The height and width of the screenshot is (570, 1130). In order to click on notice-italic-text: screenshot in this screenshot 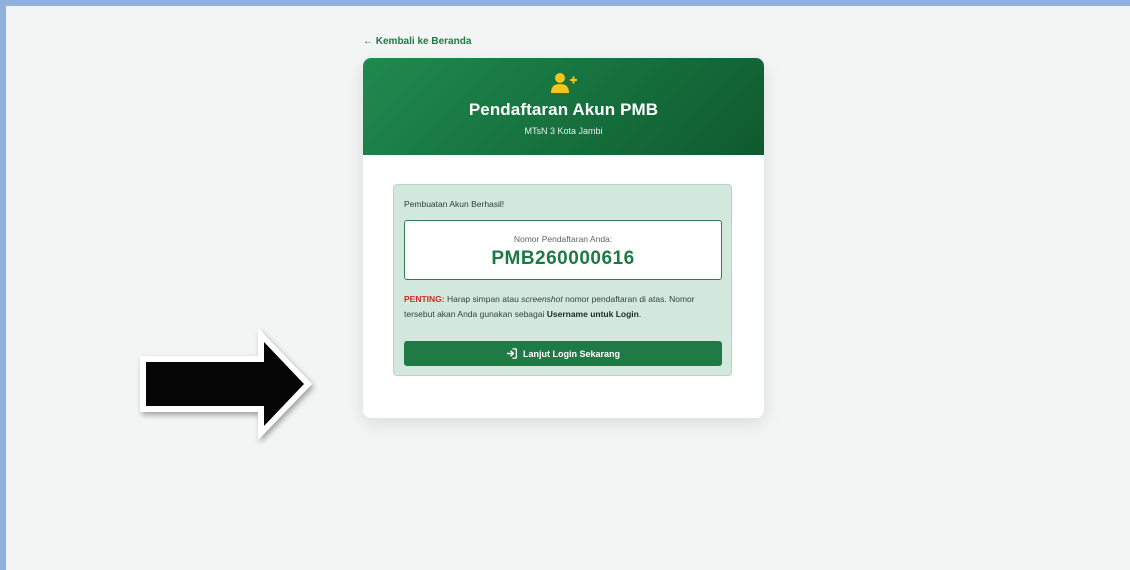, I will do `click(542, 299)`.